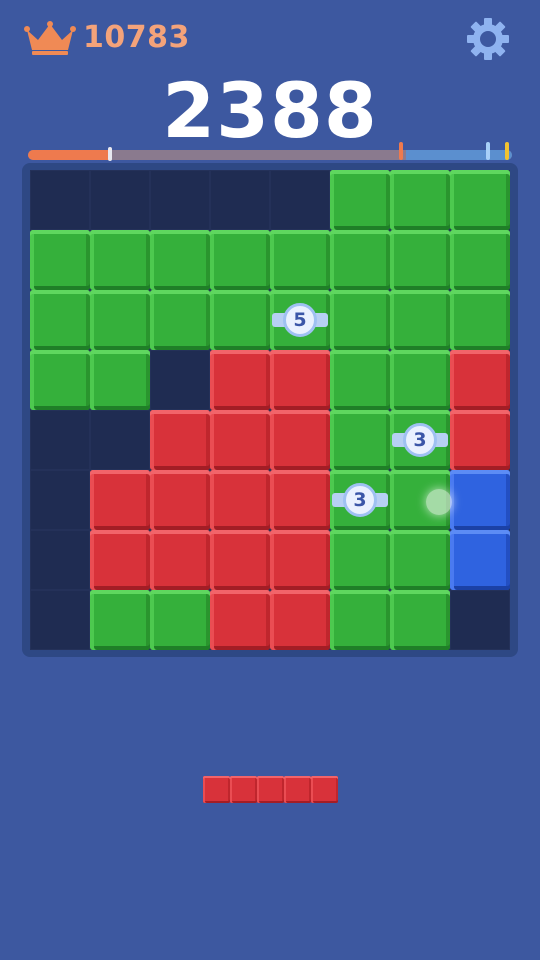 This screenshot has height=960, width=540. What do you see at coordinates (69, 155) in the screenshot?
I see `progress-fill` at bounding box center [69, 155].